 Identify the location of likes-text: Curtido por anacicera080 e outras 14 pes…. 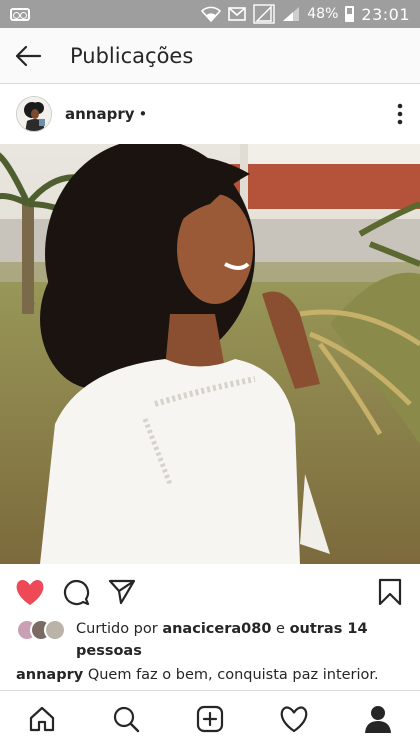
(243, 640).